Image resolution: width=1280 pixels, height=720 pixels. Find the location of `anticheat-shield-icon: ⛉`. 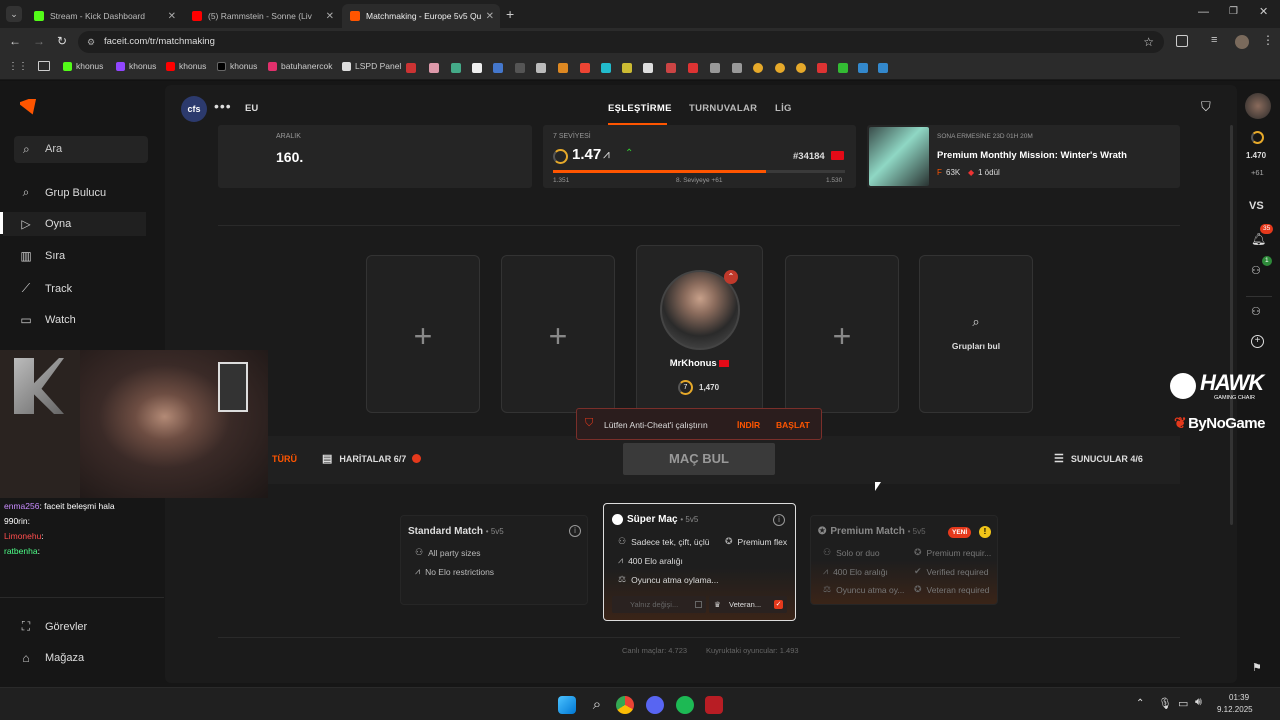

anticheat-shield-icon: ⛉ is located at coordinates (1206, 107).